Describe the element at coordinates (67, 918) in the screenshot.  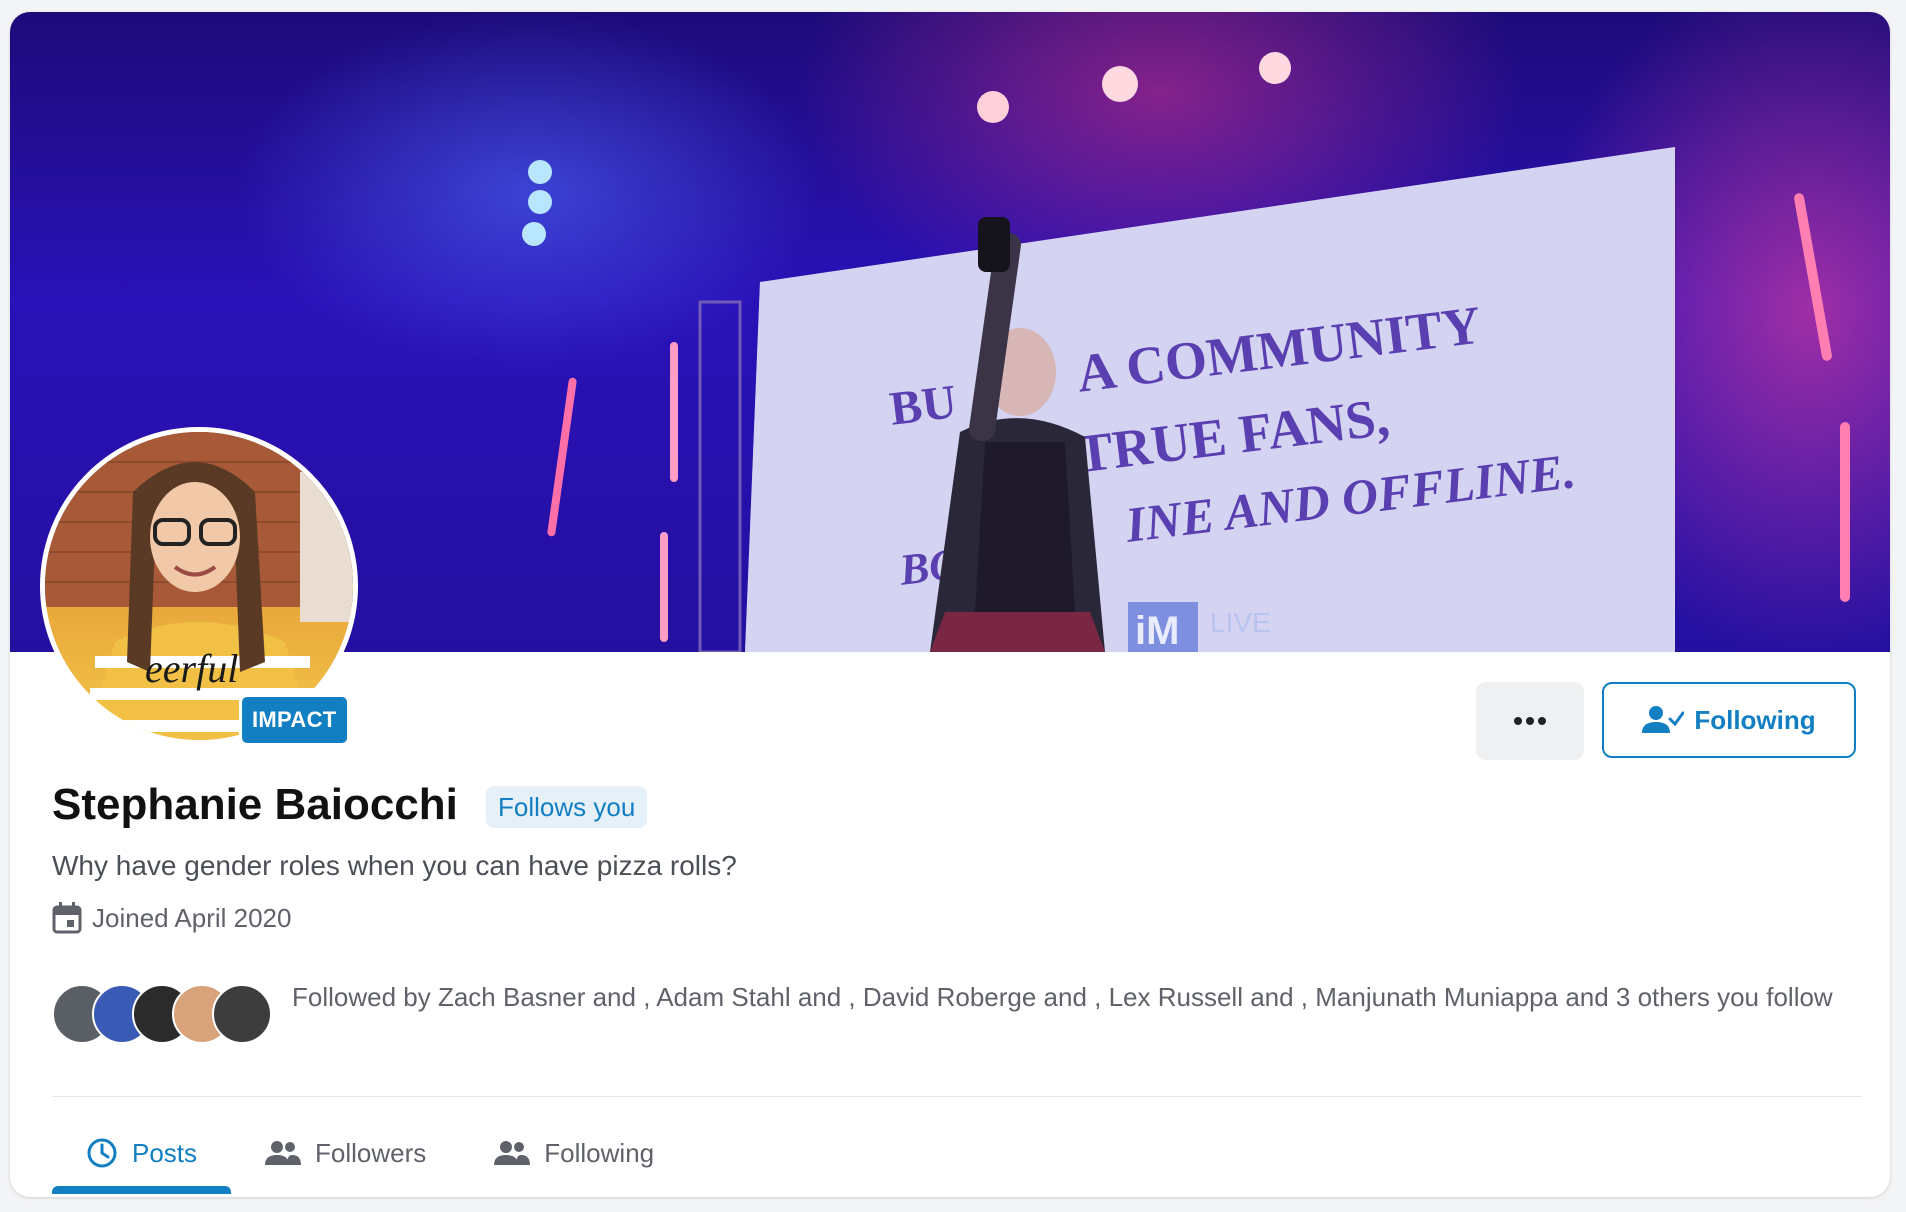
I see `calendar-icon` at that location.